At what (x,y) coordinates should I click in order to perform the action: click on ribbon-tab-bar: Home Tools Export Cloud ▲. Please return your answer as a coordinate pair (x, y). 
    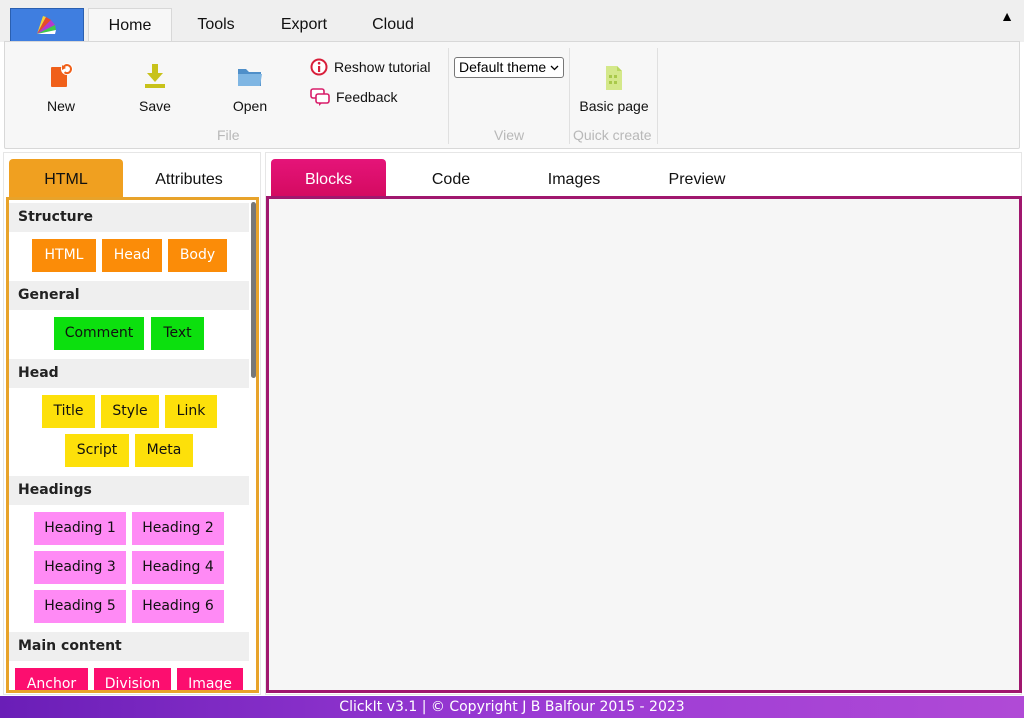
    Looking at the image, I should click on (512, 21).